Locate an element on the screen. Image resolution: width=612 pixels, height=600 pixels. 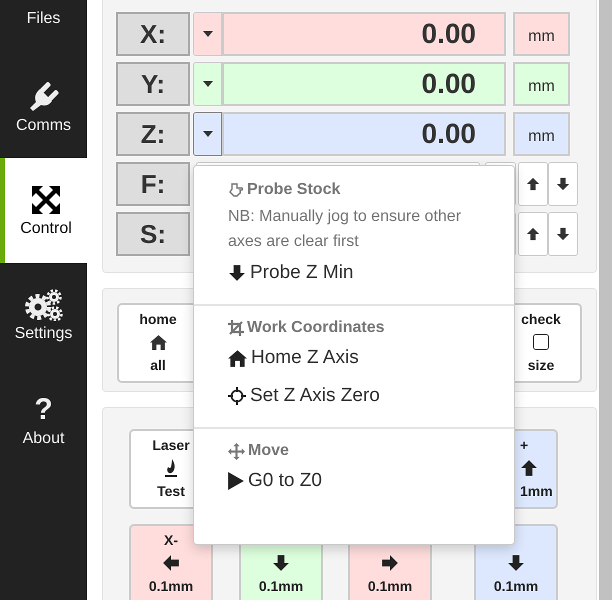
axis-label: Z: is located at coordinates (153, 134).